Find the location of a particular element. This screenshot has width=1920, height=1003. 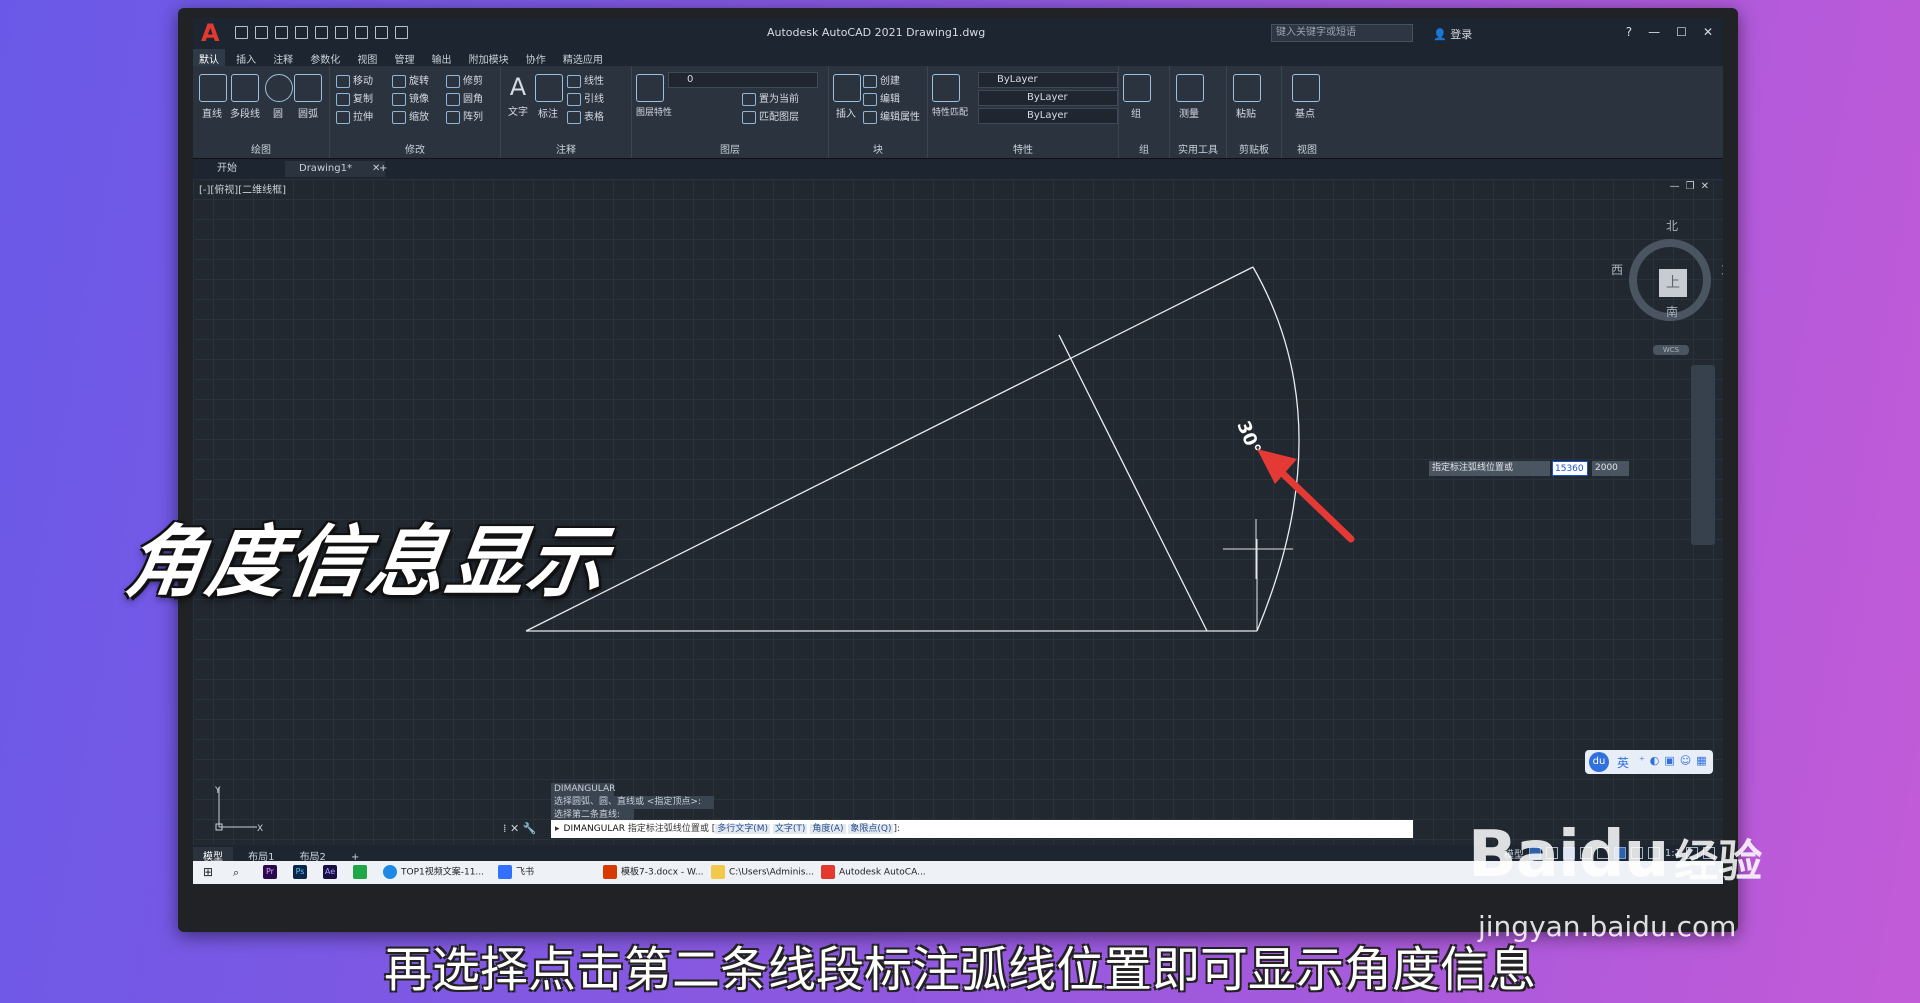

close-icon: ✕ is located at coordinates (1708, 32).